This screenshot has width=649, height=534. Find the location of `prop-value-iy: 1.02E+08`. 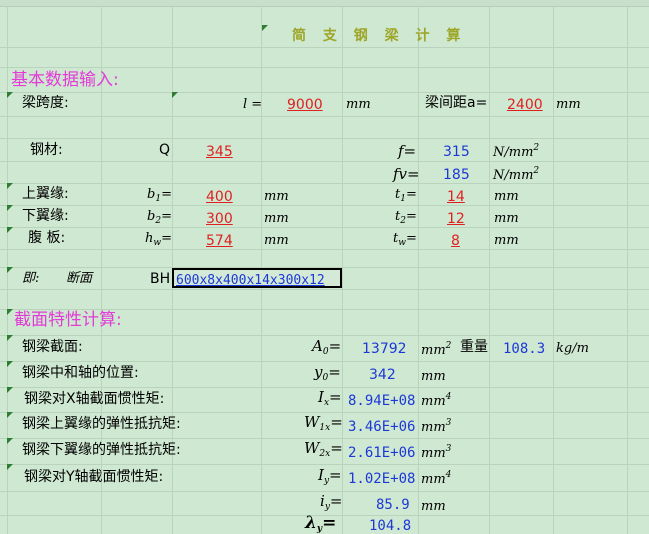

prop-value-iy: 1.02E+08 is located at coordinates (382, 479).